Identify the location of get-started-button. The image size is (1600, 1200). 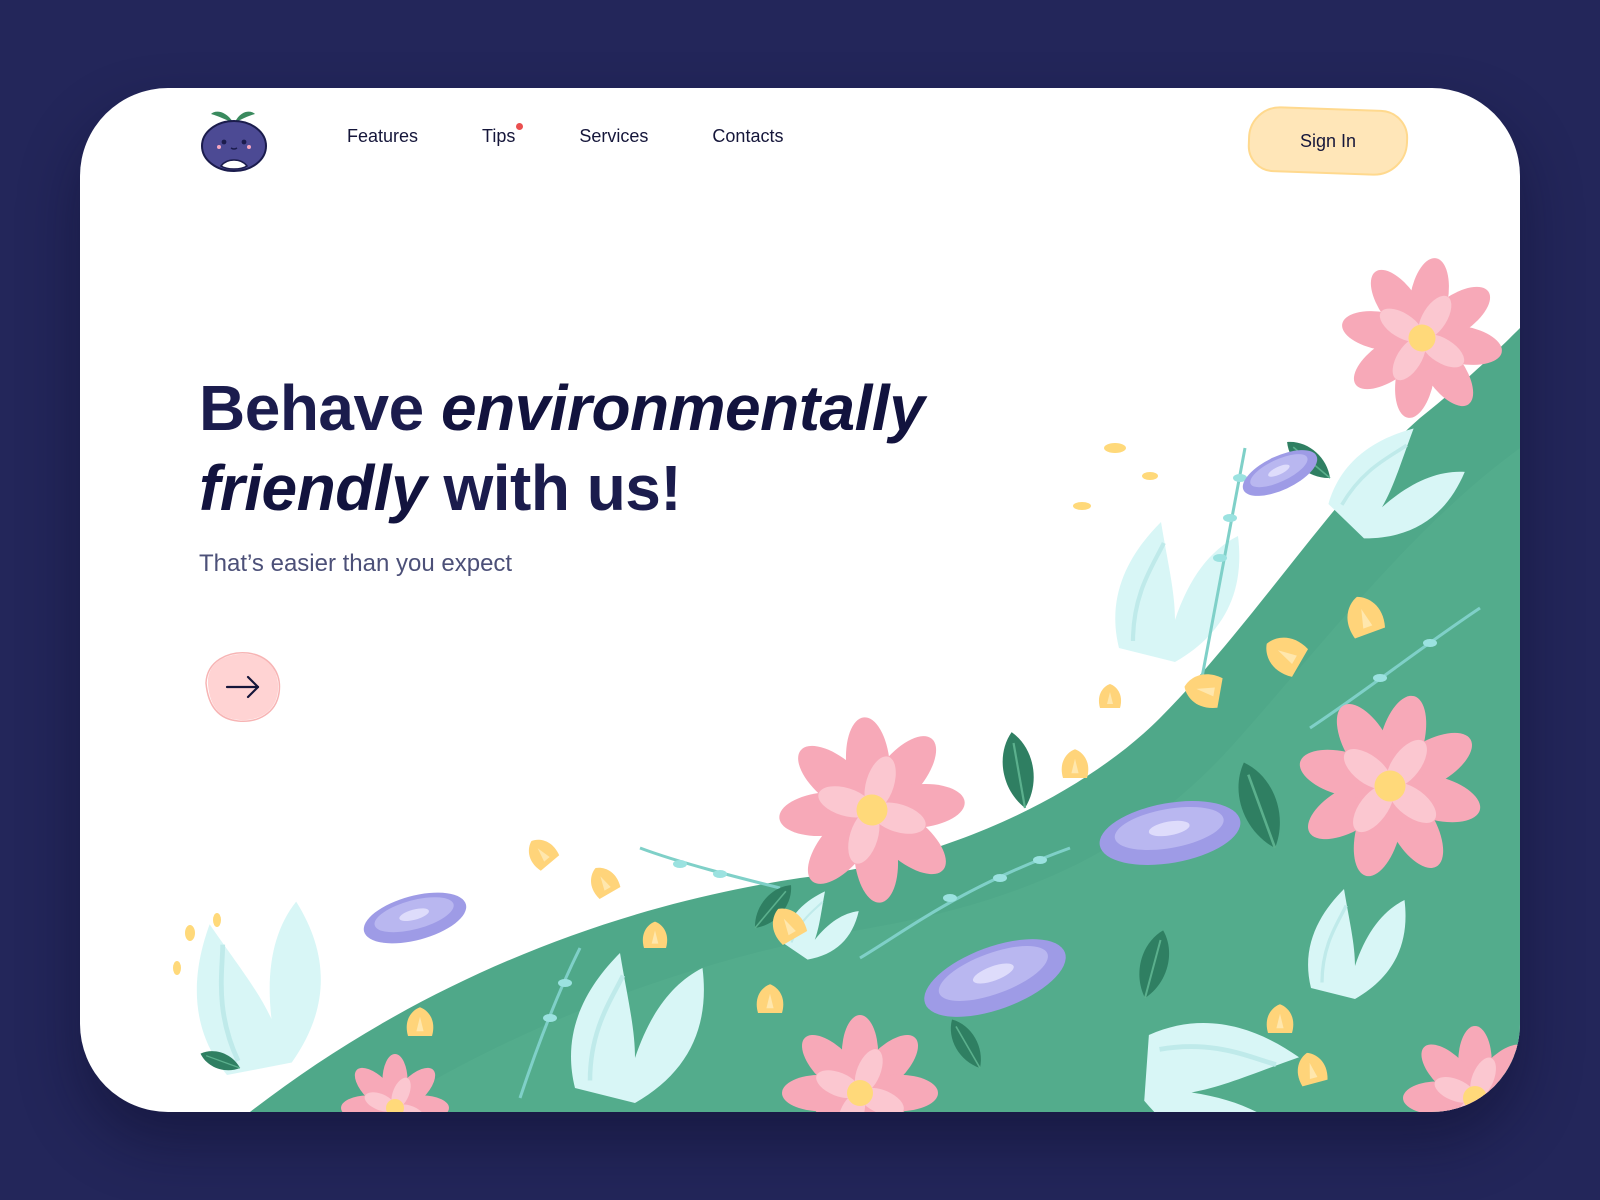
(242, 687).